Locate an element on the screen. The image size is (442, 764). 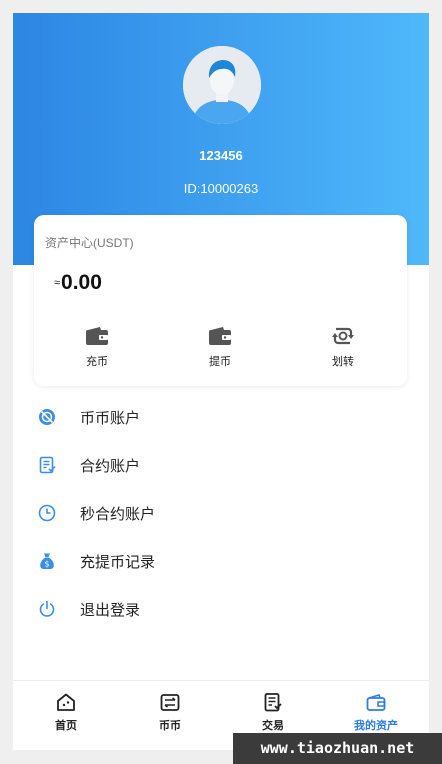
transfer-label: 划转 is located at coordinates (343, 362).